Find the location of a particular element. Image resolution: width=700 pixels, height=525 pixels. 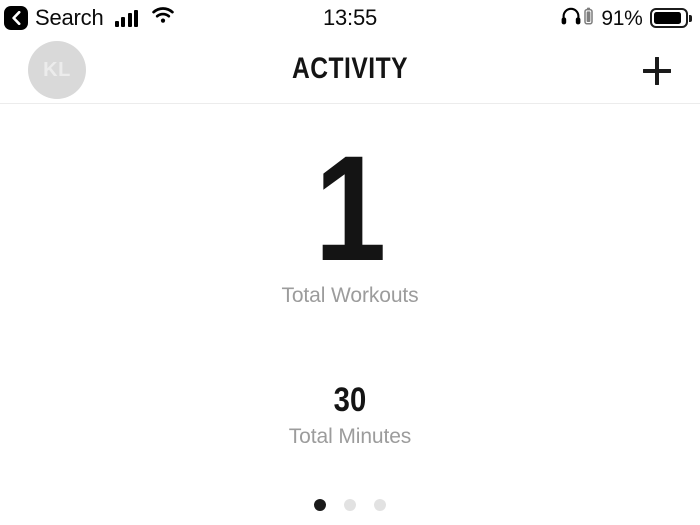

cellular-signal-icon is located at coordinates (126, 18).